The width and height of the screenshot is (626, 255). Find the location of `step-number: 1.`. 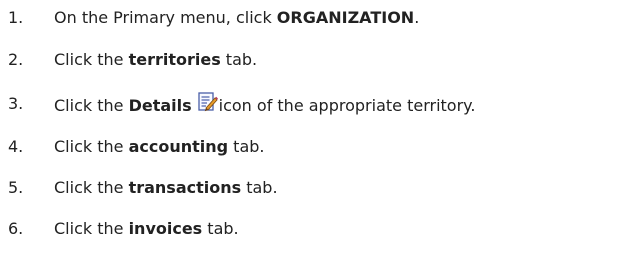

step-number: 1. is located at coordinates (16, 17).